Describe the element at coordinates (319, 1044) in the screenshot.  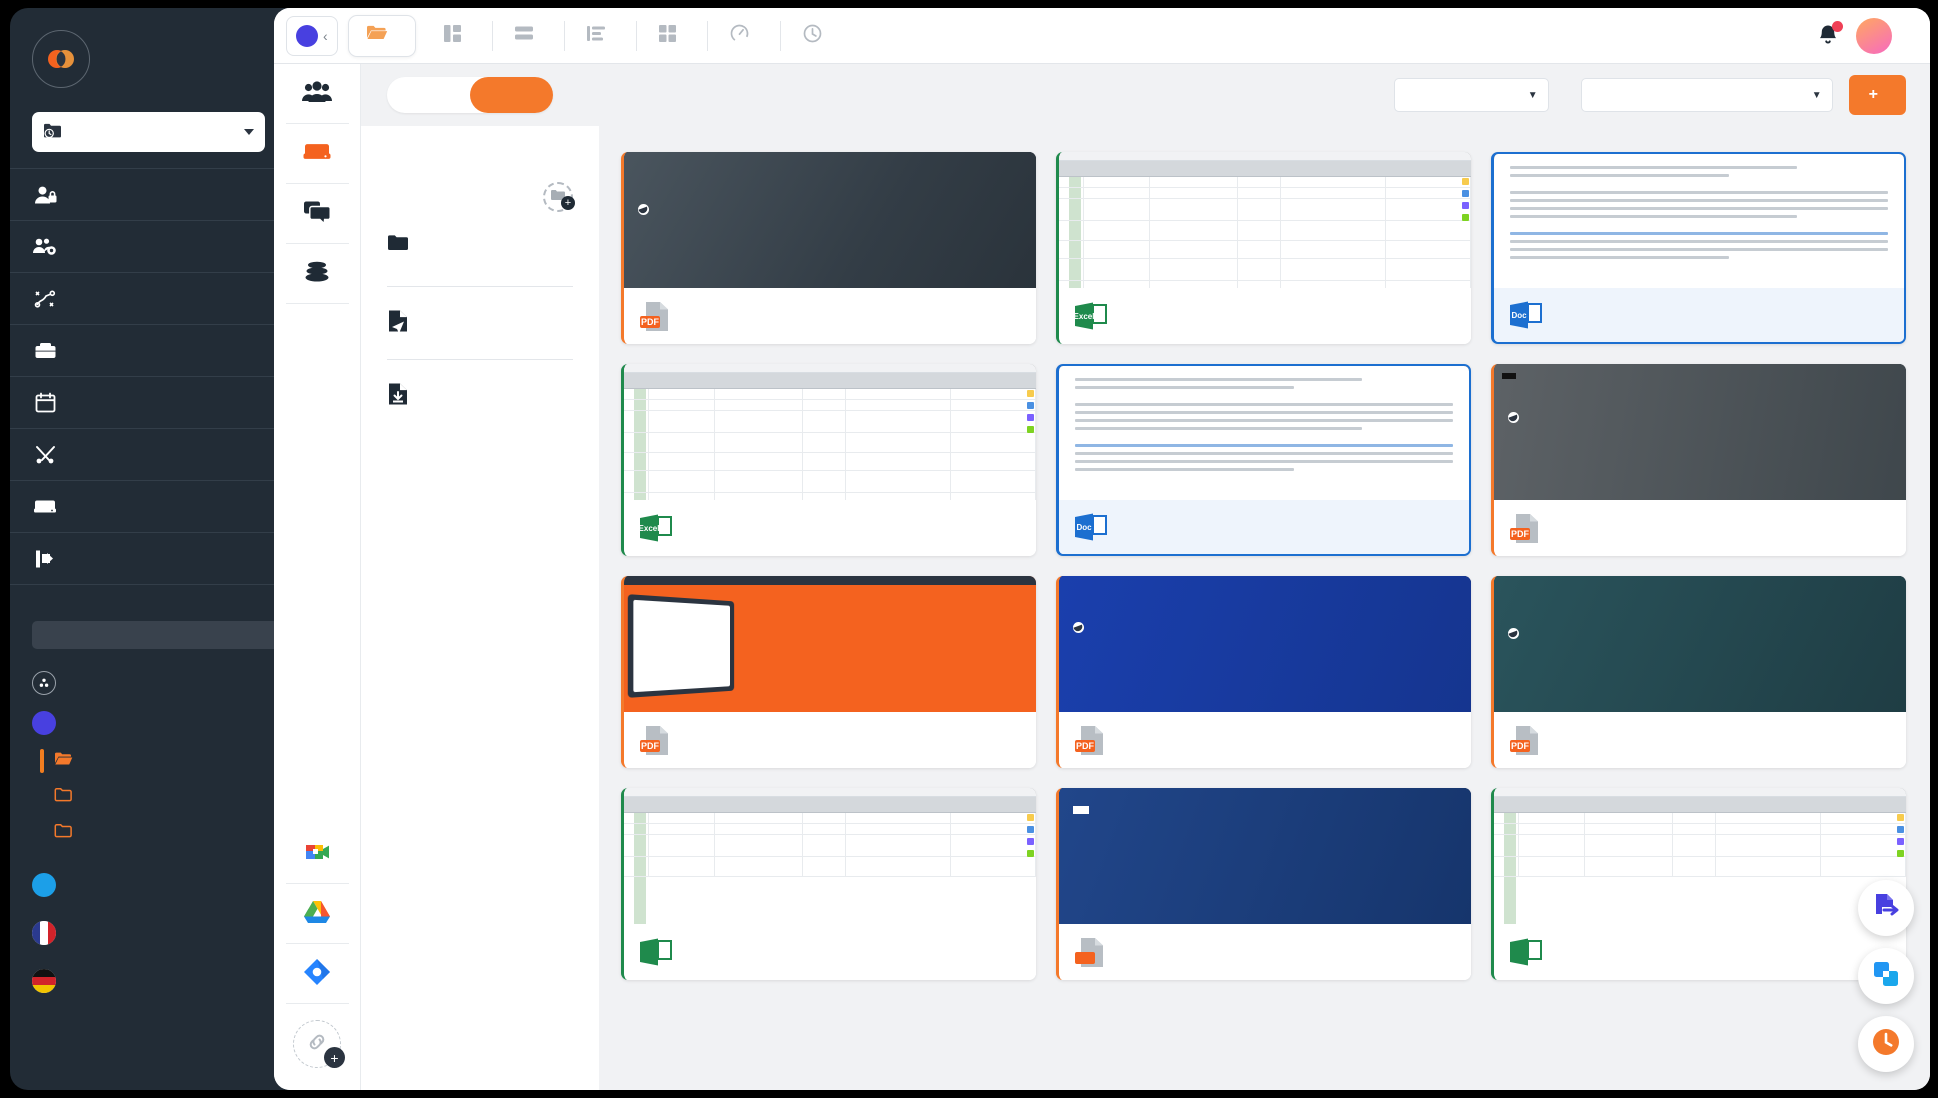
I see `add-integration-button: +` at that location.